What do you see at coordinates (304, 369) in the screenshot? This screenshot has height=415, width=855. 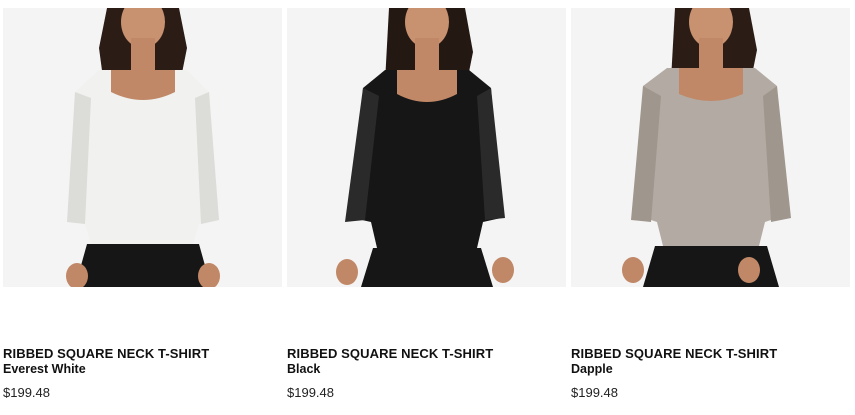 I see `product-color: Black` at bounding box center [304, 369].